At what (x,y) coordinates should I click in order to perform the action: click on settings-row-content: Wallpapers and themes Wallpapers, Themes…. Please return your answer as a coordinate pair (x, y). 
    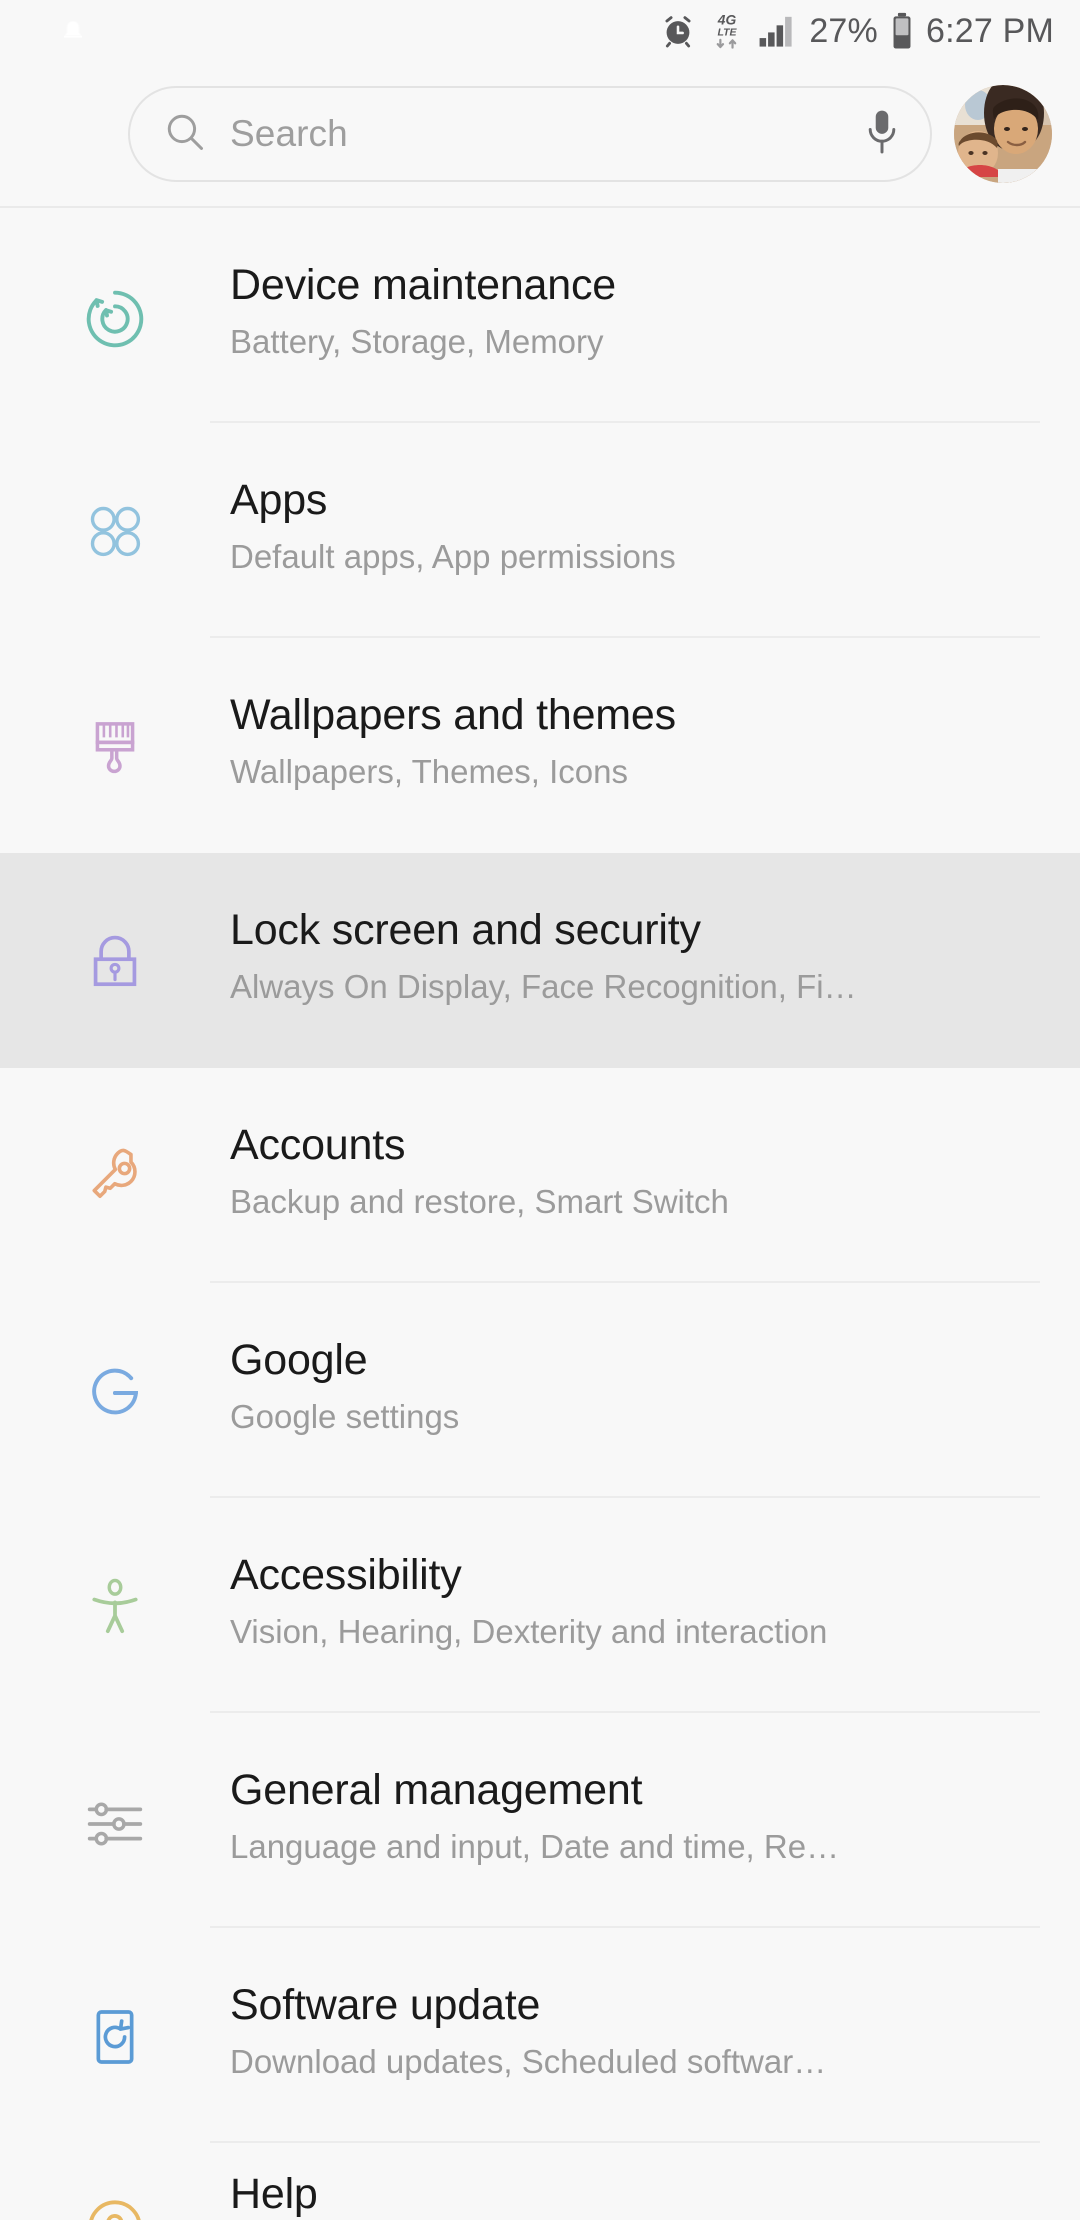
    Looking at the image, I should click on (655, 714).